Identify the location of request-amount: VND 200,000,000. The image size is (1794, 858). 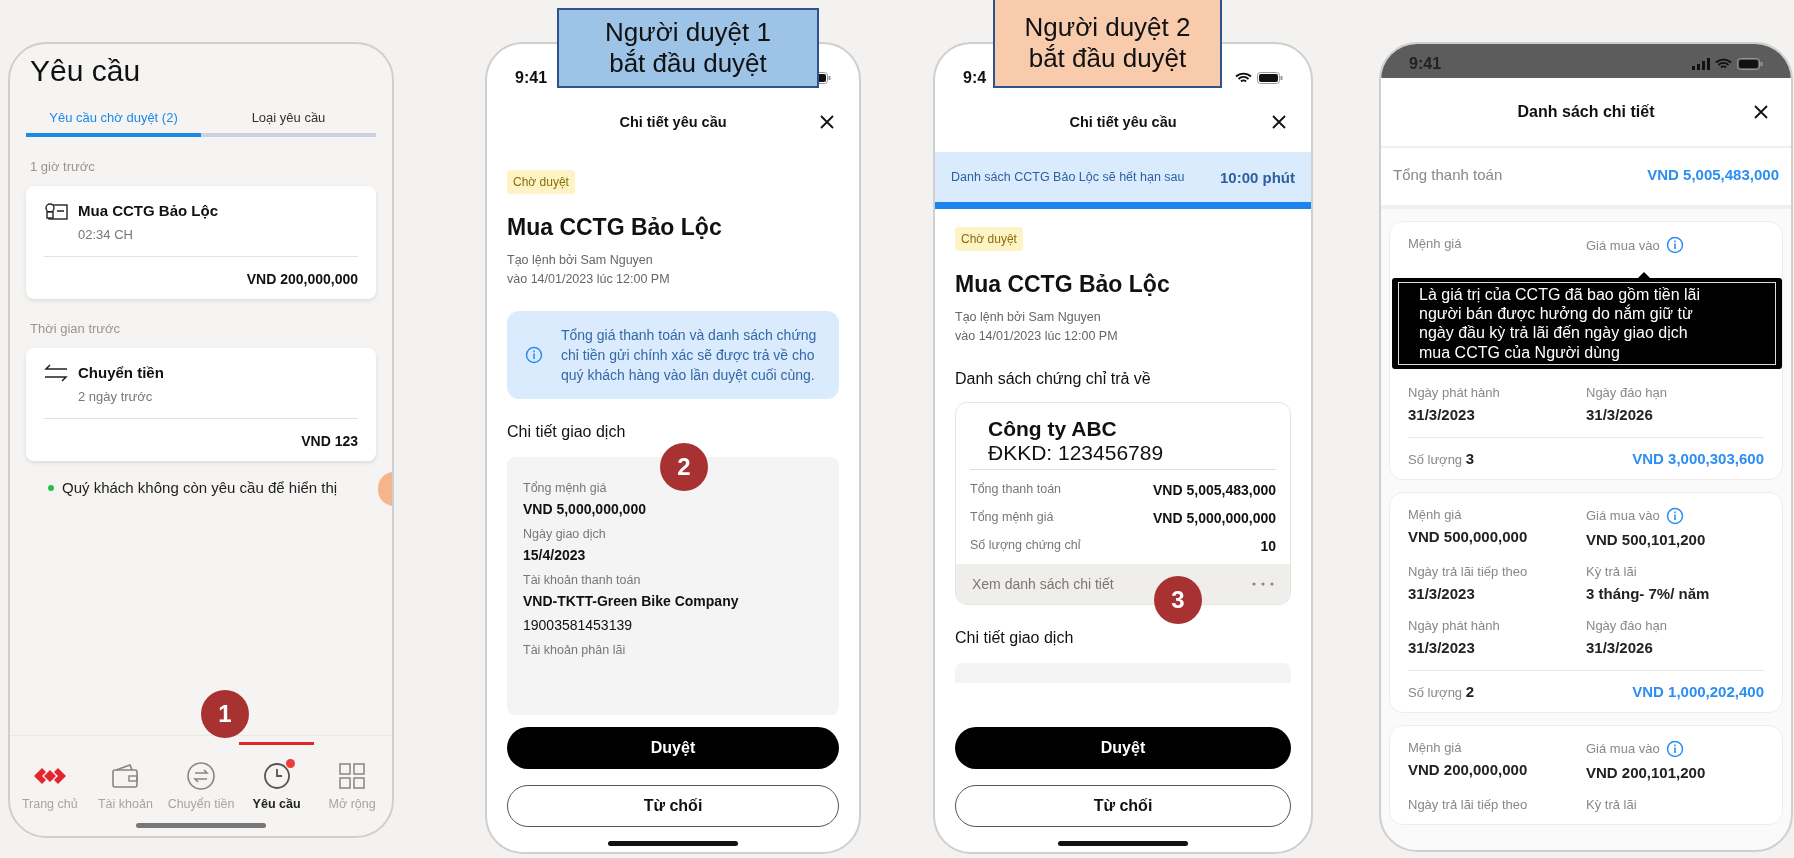
(201, 271).